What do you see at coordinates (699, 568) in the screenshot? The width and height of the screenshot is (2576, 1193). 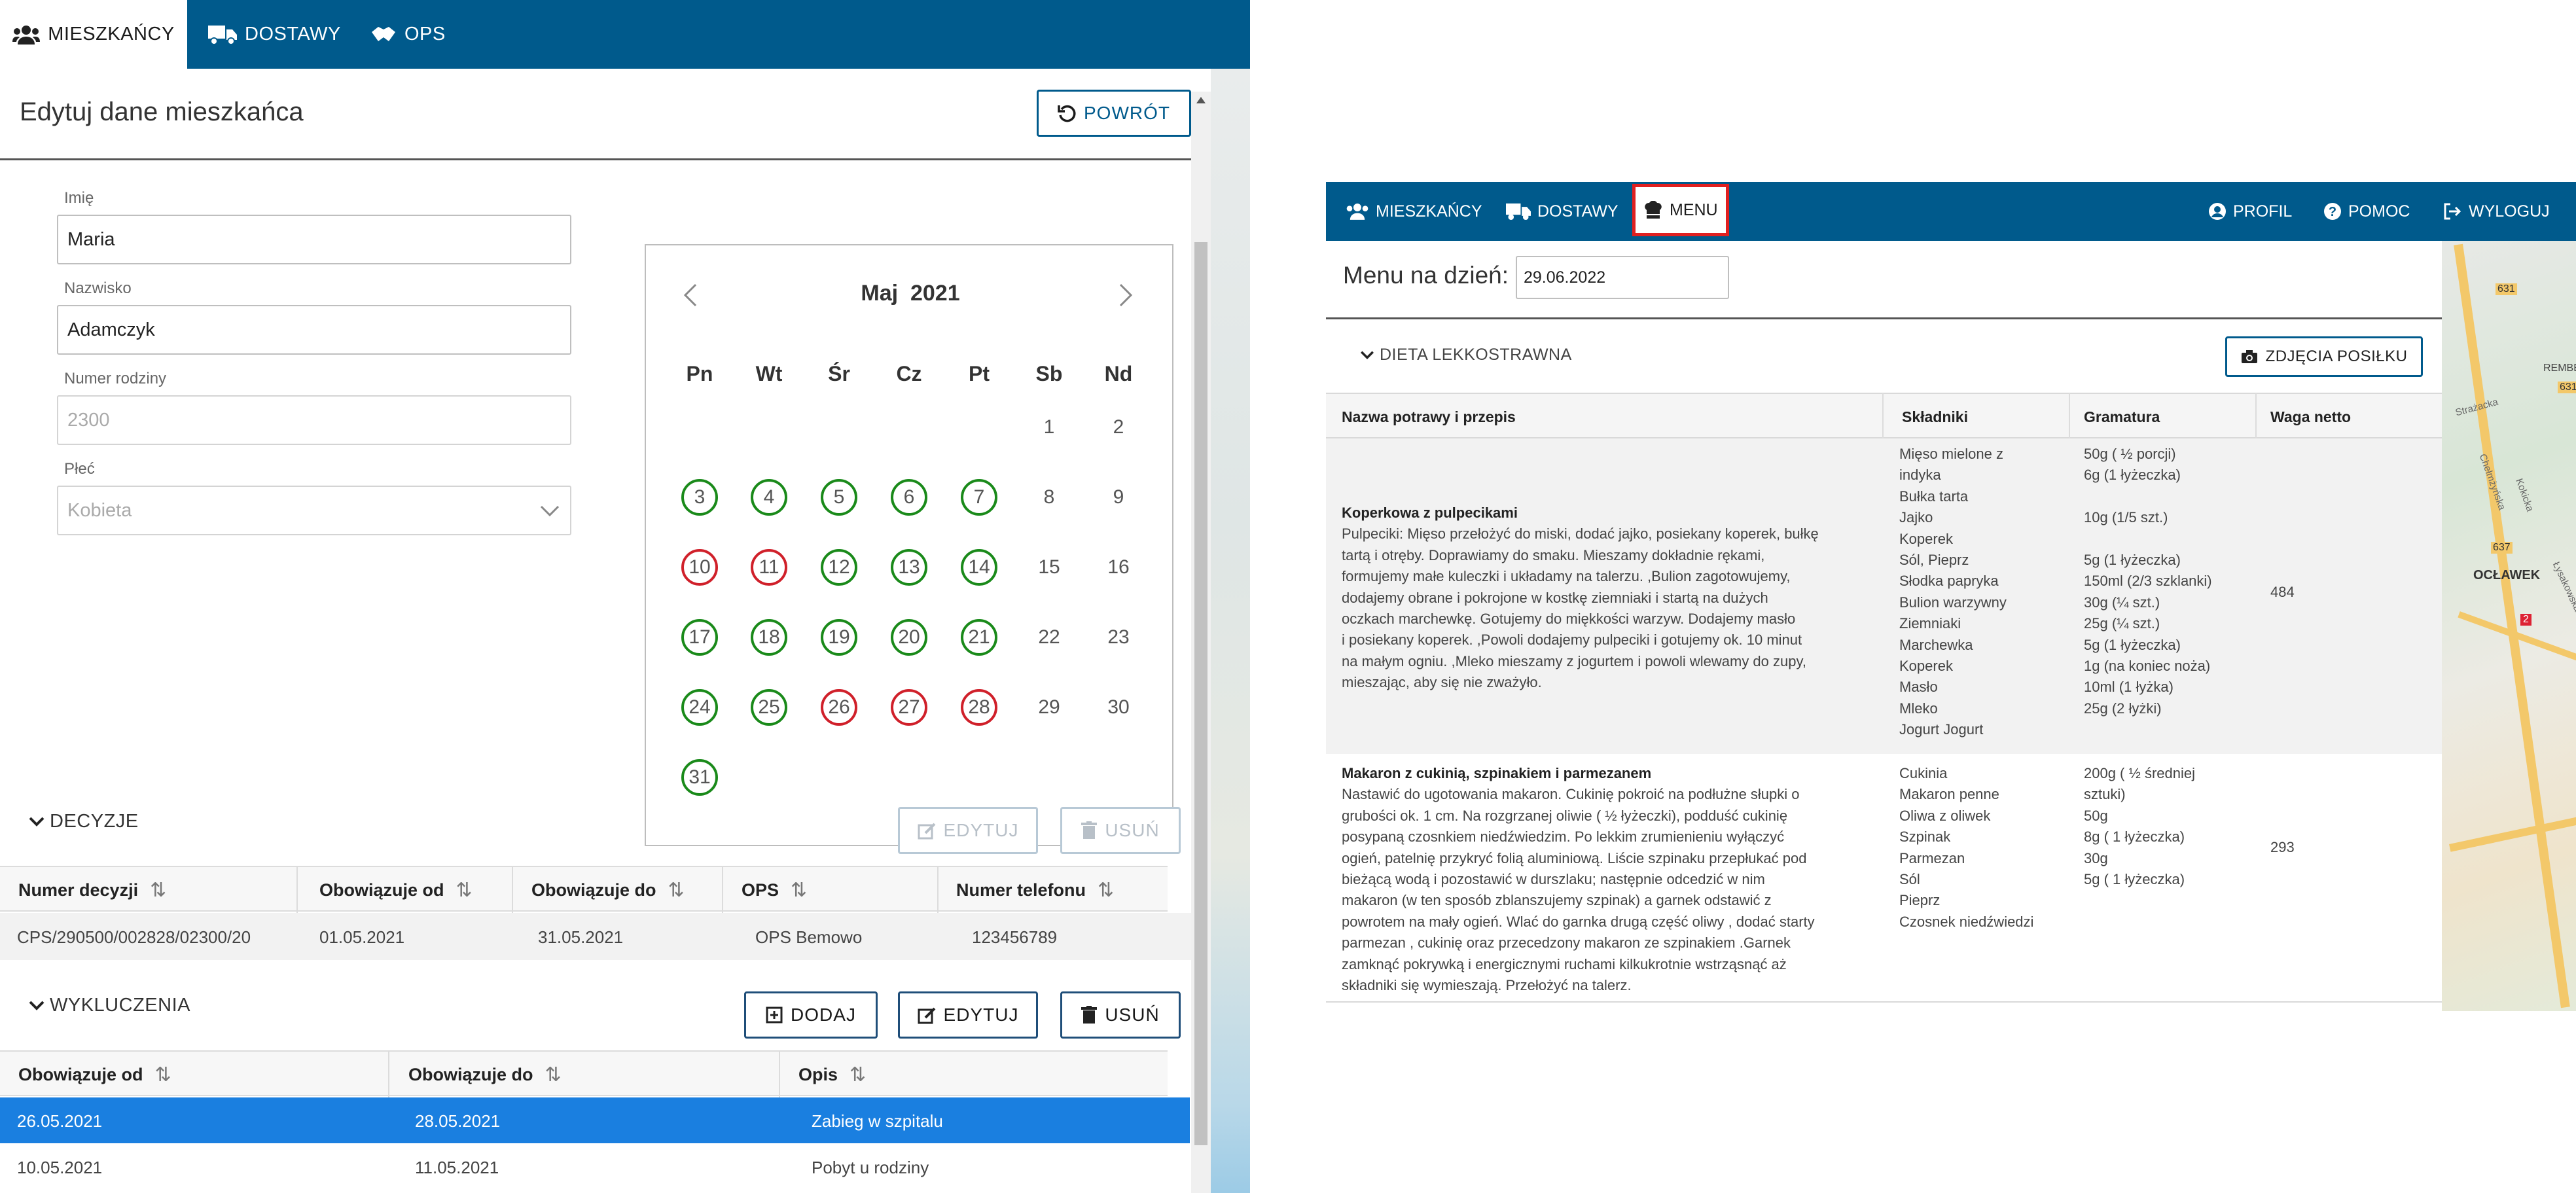 I see `calendar-day: 10` at bounding box center [699, 568].